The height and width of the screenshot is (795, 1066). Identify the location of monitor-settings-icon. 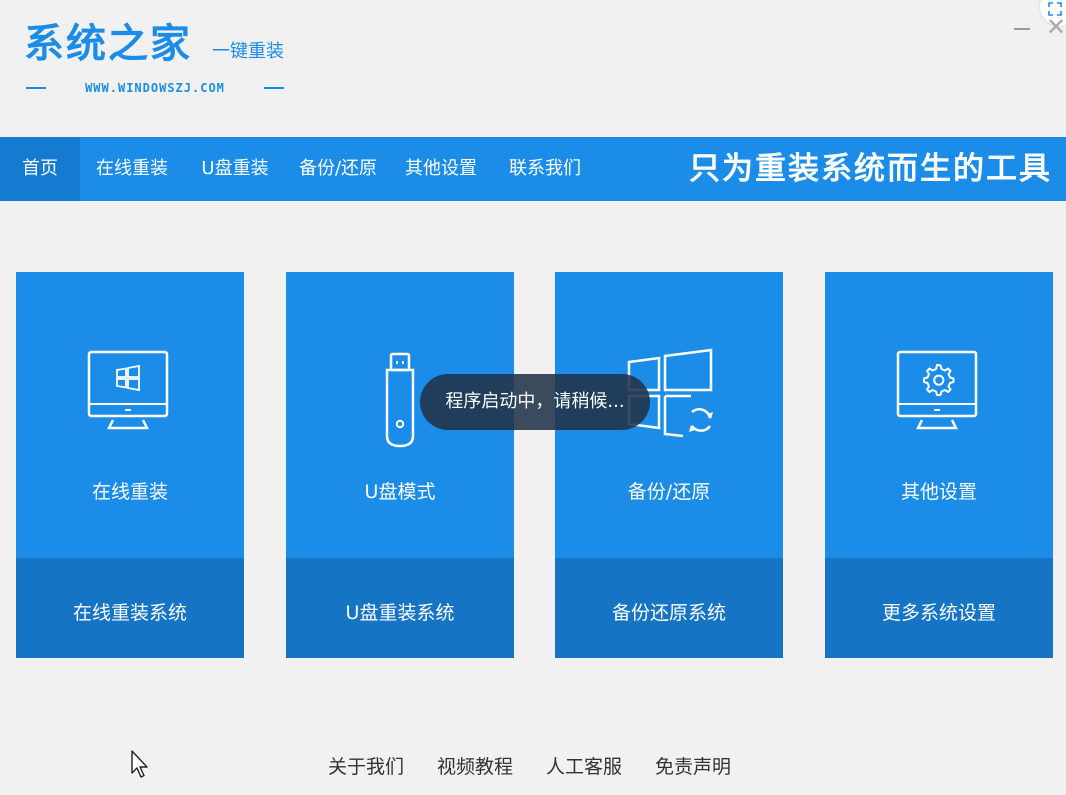
(937, 390).